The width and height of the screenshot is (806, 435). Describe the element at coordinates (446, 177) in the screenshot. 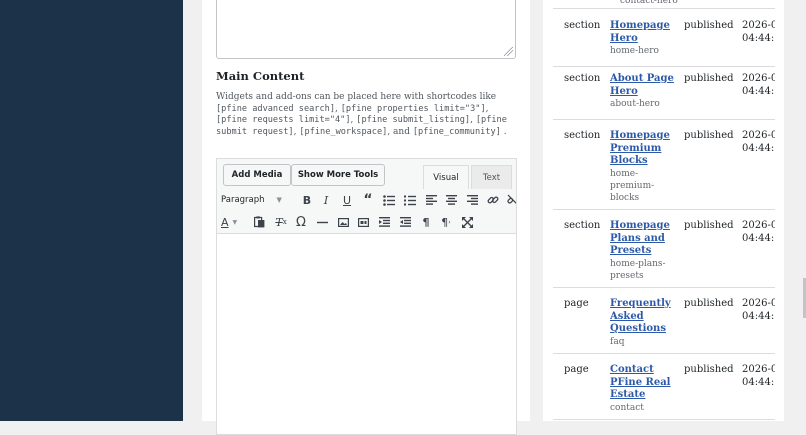

I see `tab-visual: Visual` at that location.